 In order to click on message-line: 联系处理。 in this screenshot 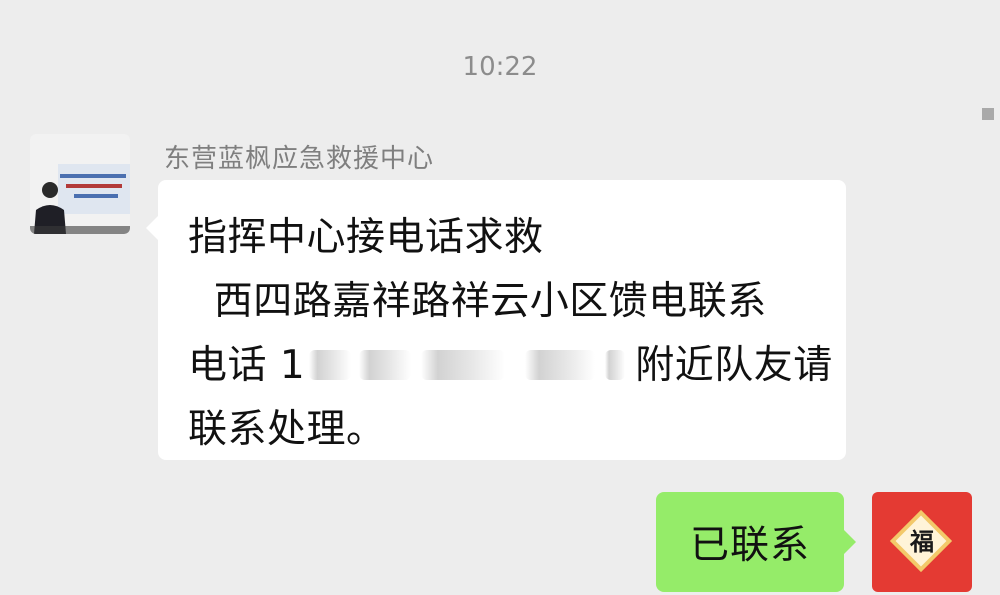, I will do `click(287, 429)`.